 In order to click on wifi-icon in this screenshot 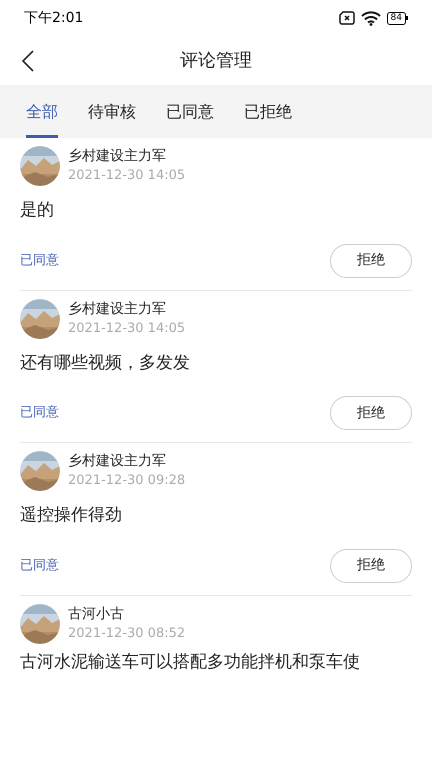, I will do `click(370, 18)`.